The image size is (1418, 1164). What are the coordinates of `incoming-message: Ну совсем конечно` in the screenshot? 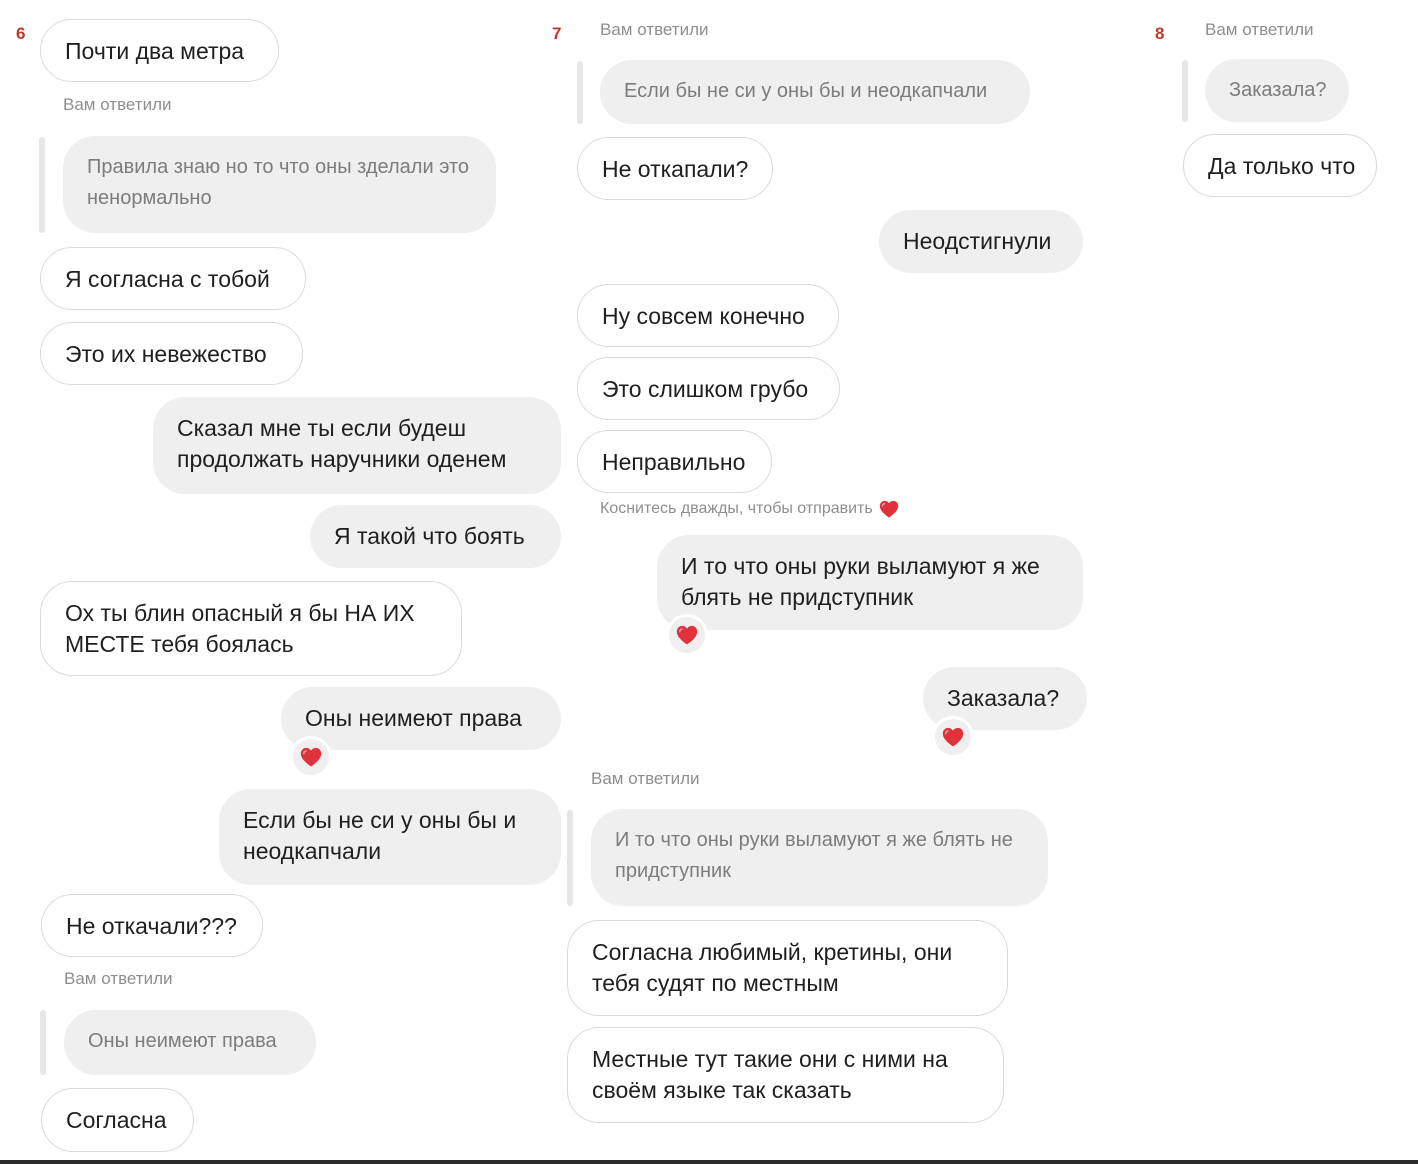 It's located at (708, 315).